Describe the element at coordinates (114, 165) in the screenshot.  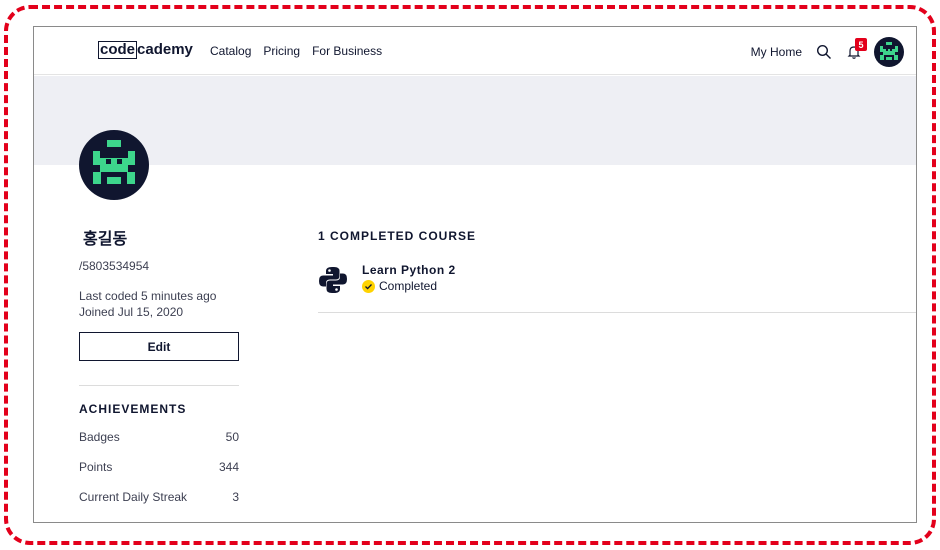
I see `profile-avatar` at that location.